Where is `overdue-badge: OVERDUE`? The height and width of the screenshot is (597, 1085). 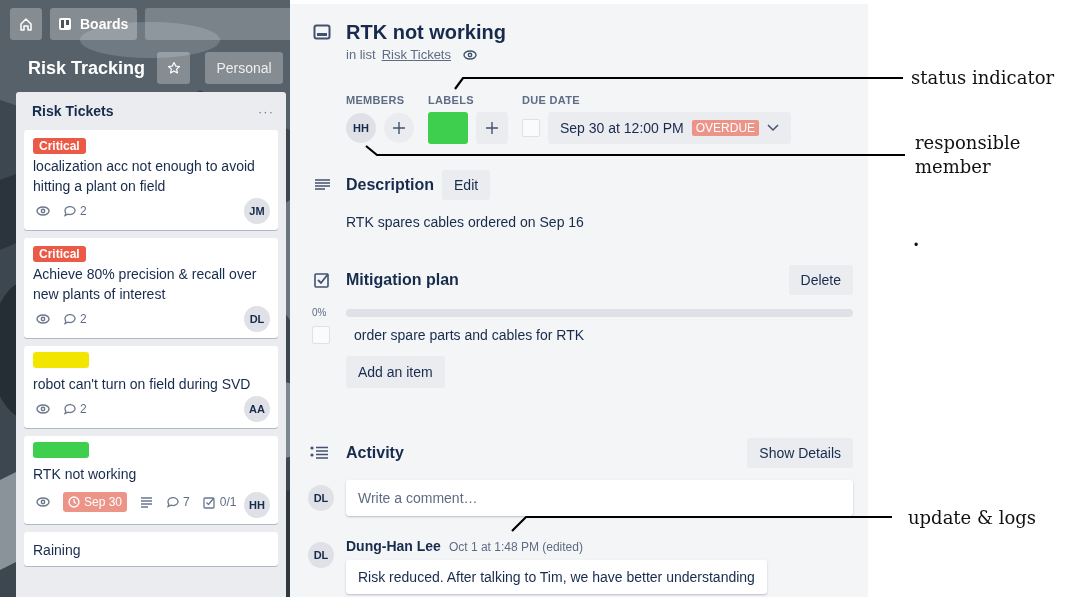
overdue-badge: OVERDUE is located at coordinates (725, 128).